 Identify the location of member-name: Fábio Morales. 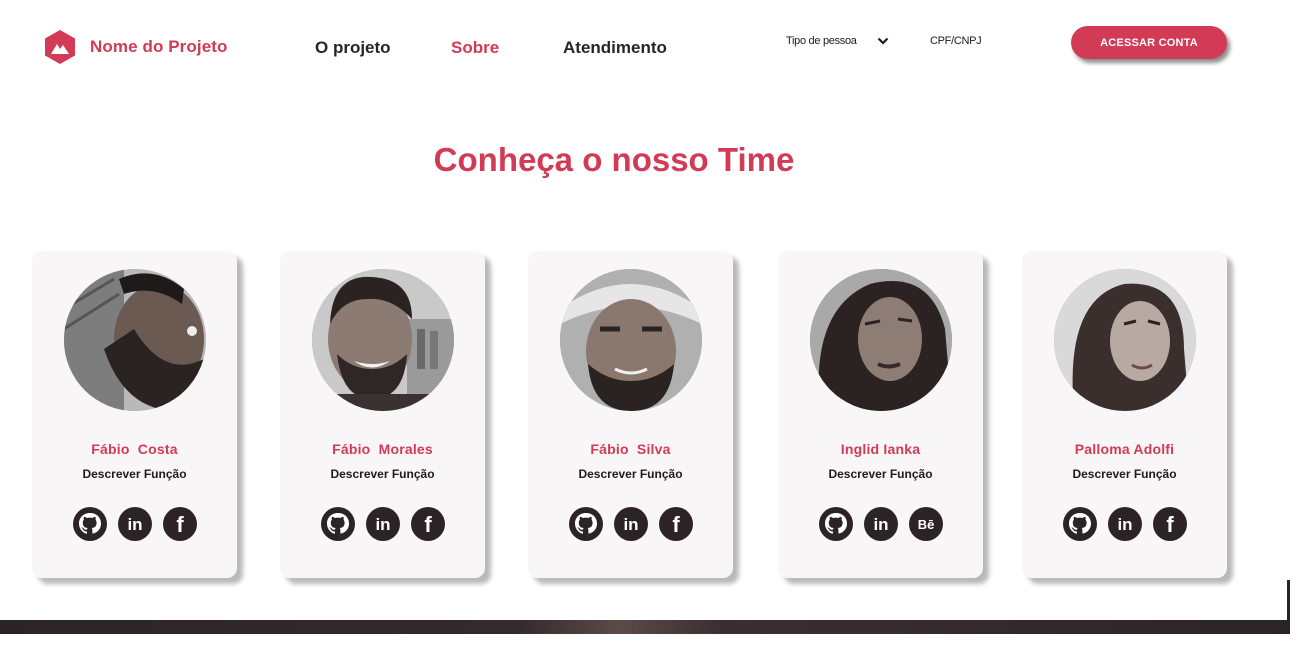
(382, 449).